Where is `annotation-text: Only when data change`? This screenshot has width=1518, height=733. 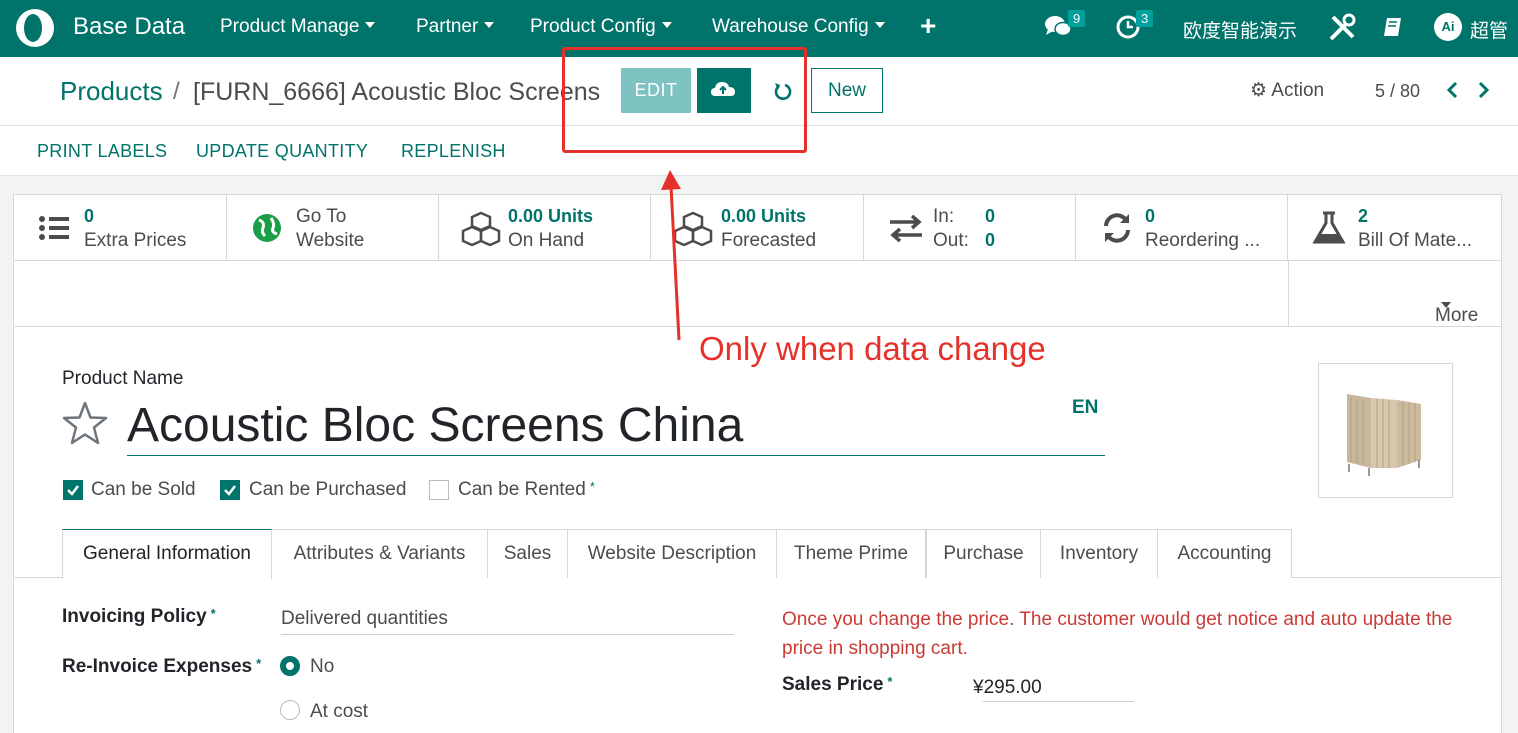
annotation-text: Only when data change is located at coordinates (872, 348).